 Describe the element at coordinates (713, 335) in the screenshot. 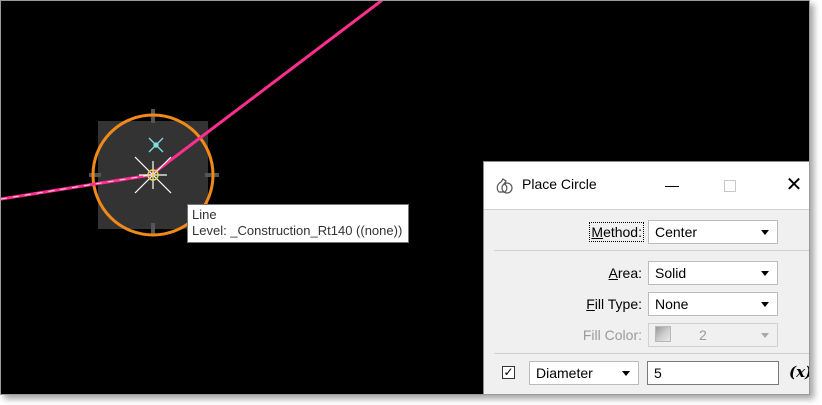

I see `fill-color-select: 2` at that location.